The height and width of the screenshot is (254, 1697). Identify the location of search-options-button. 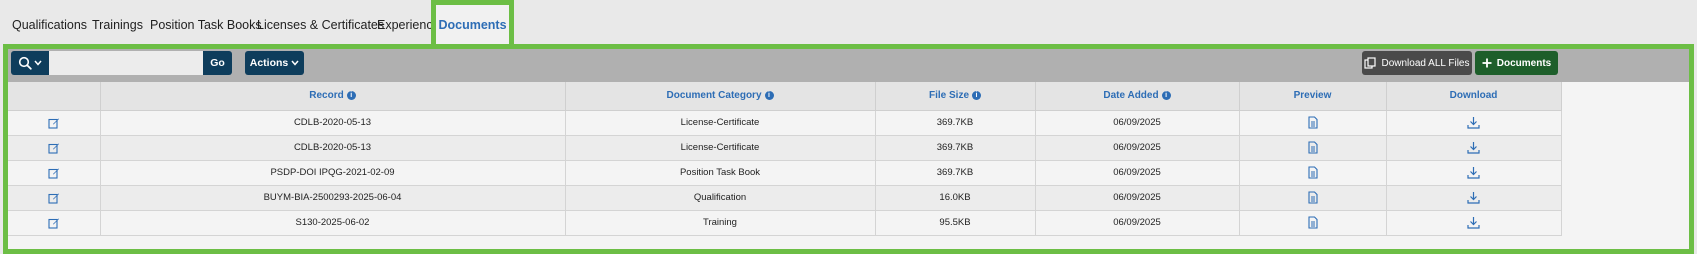
(30, 63).